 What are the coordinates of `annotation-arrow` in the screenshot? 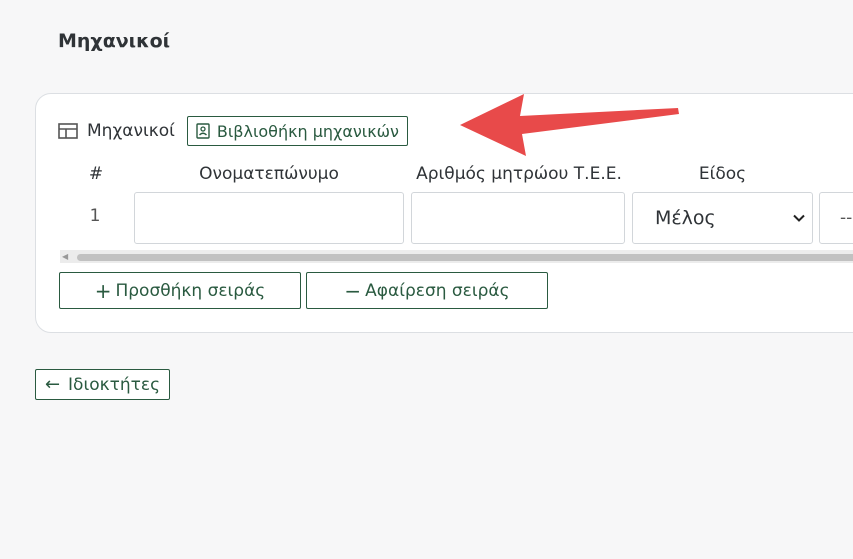 It's located at (569, 125).